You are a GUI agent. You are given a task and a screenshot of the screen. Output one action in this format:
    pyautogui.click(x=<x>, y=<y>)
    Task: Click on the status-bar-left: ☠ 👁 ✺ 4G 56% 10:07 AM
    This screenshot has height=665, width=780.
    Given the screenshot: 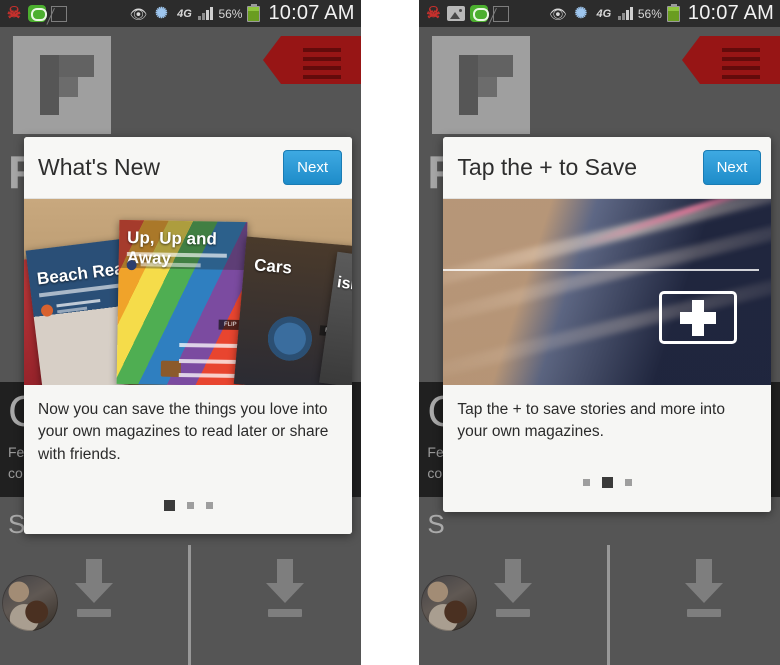 What is the action you would take?
    pyautogui.click(x=180, y=13)
    